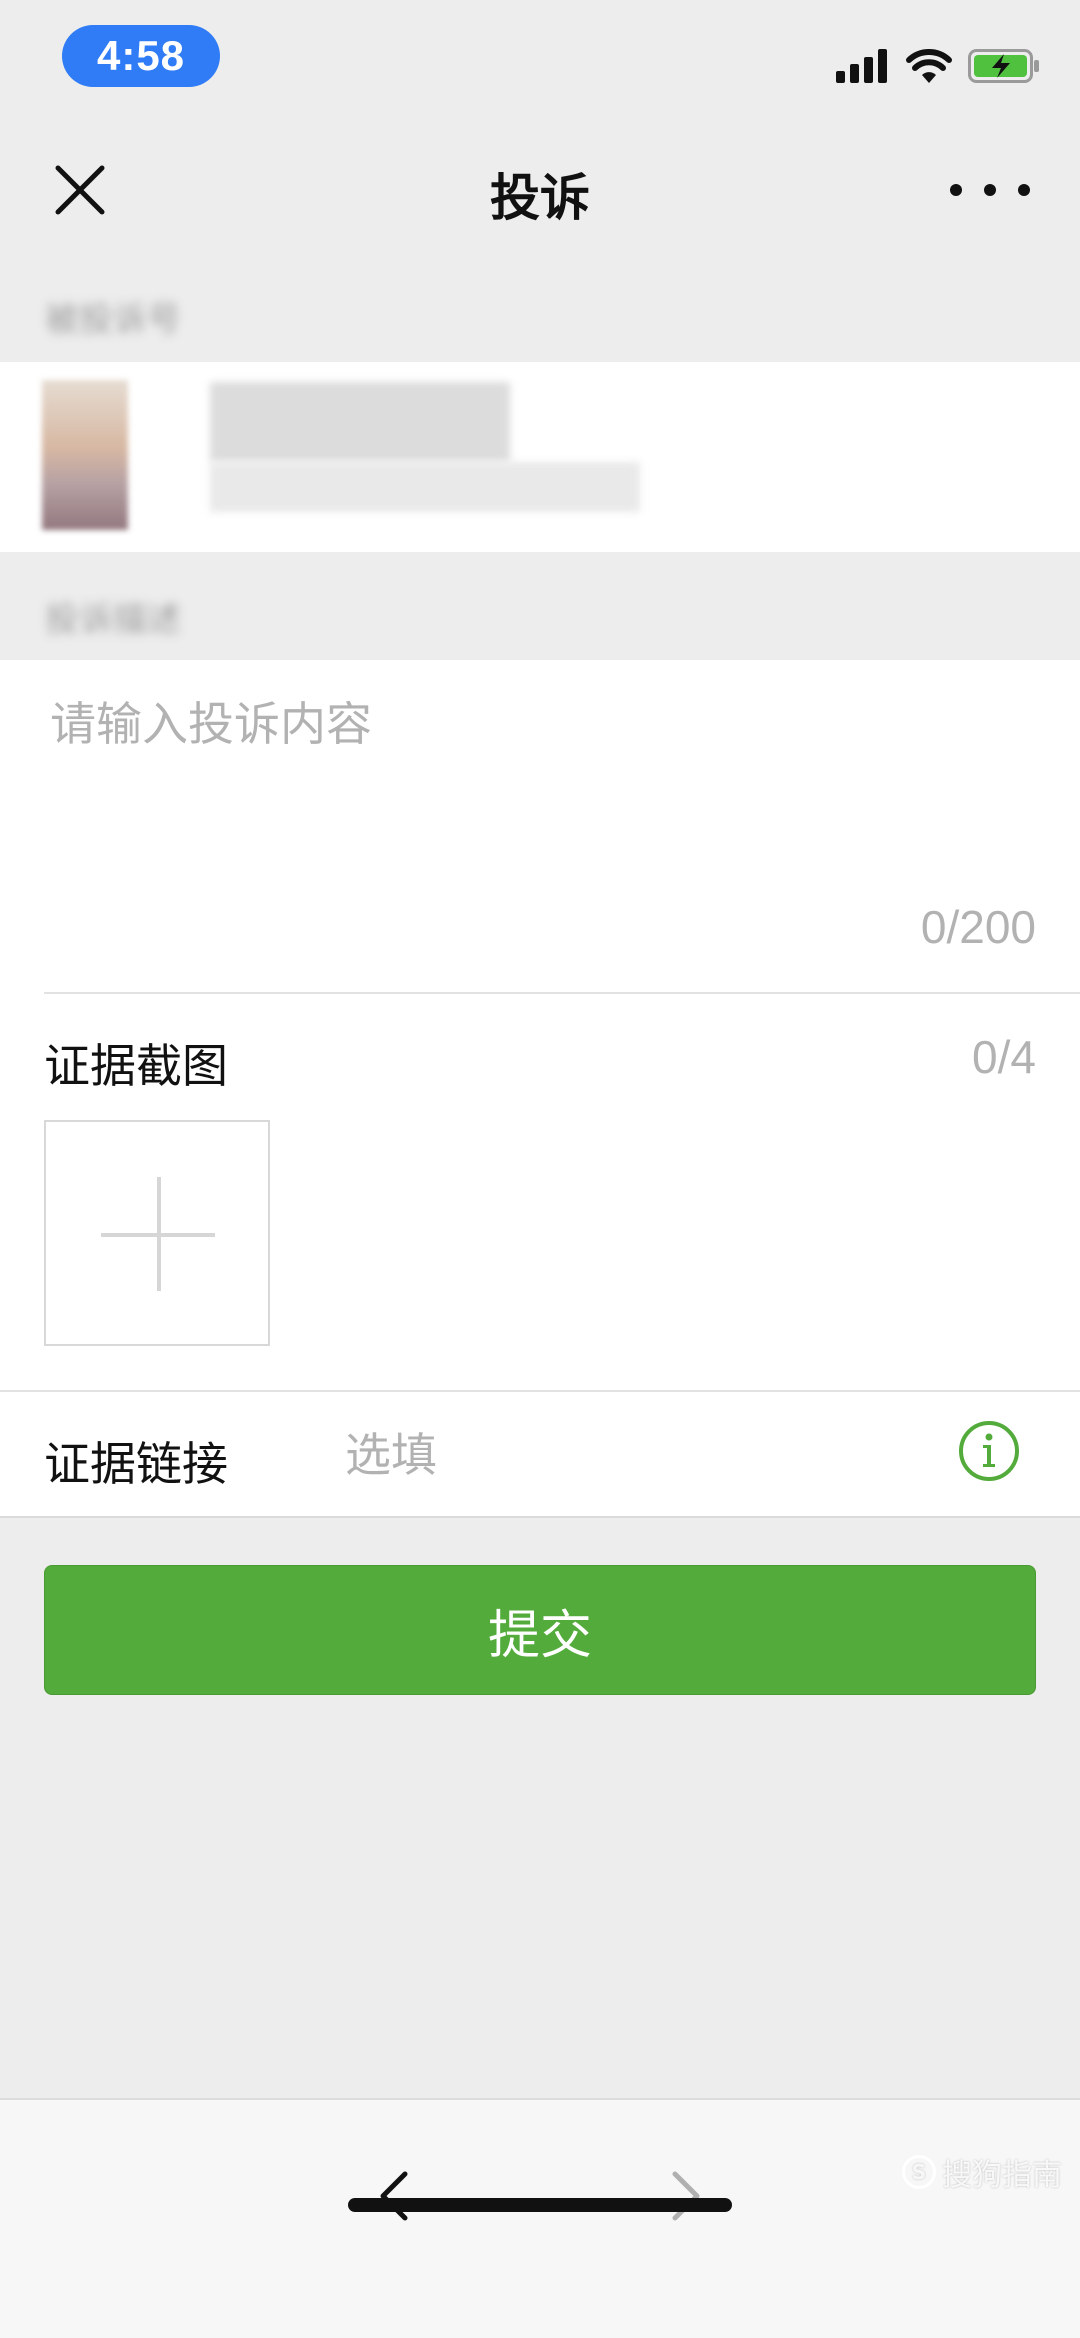  I want to click on status-bar: 4:58, so click(540, 60).